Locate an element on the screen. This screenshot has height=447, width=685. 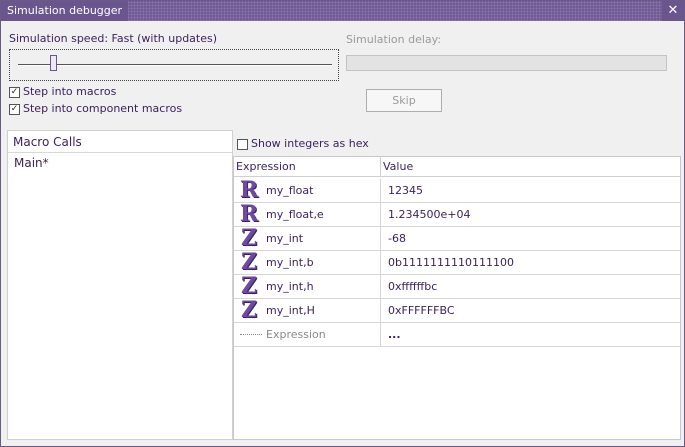
show-integers-as-hex-checkbox is located at coordinates (242, 144).